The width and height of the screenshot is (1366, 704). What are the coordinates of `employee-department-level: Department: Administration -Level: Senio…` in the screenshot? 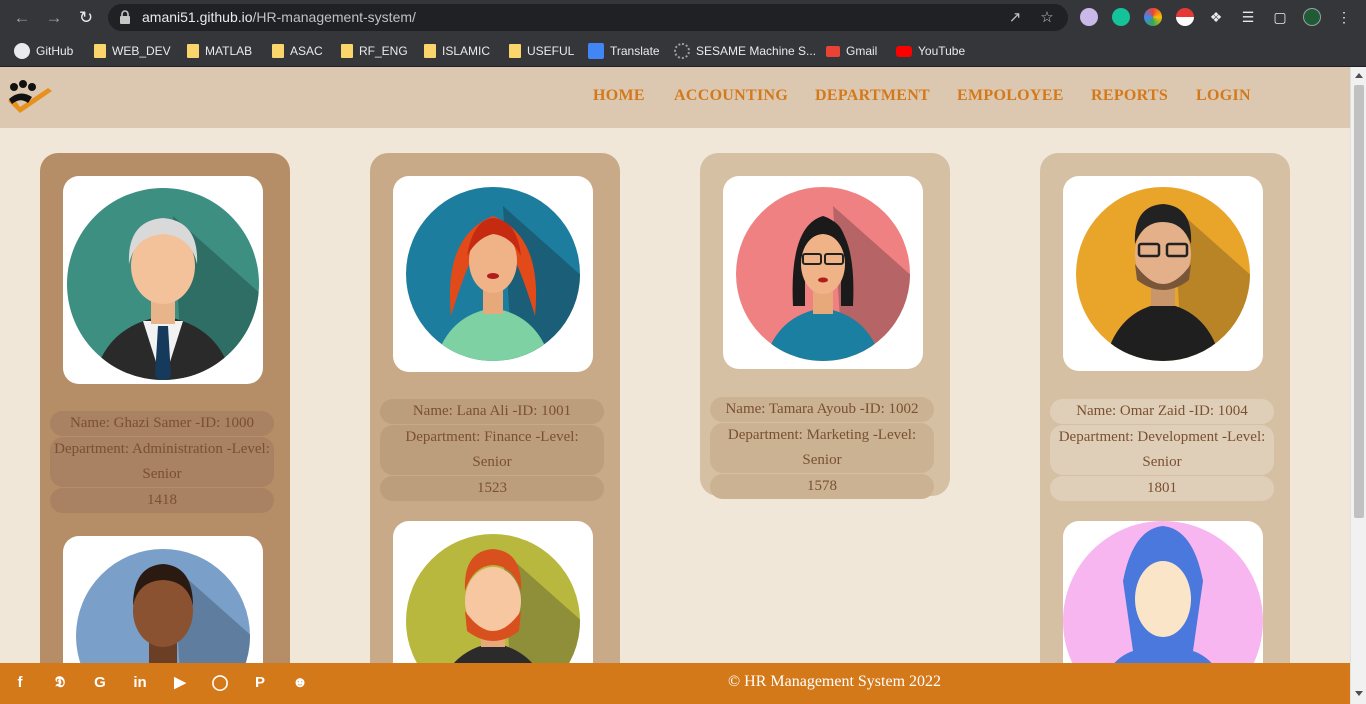 It's located at (162, 462).